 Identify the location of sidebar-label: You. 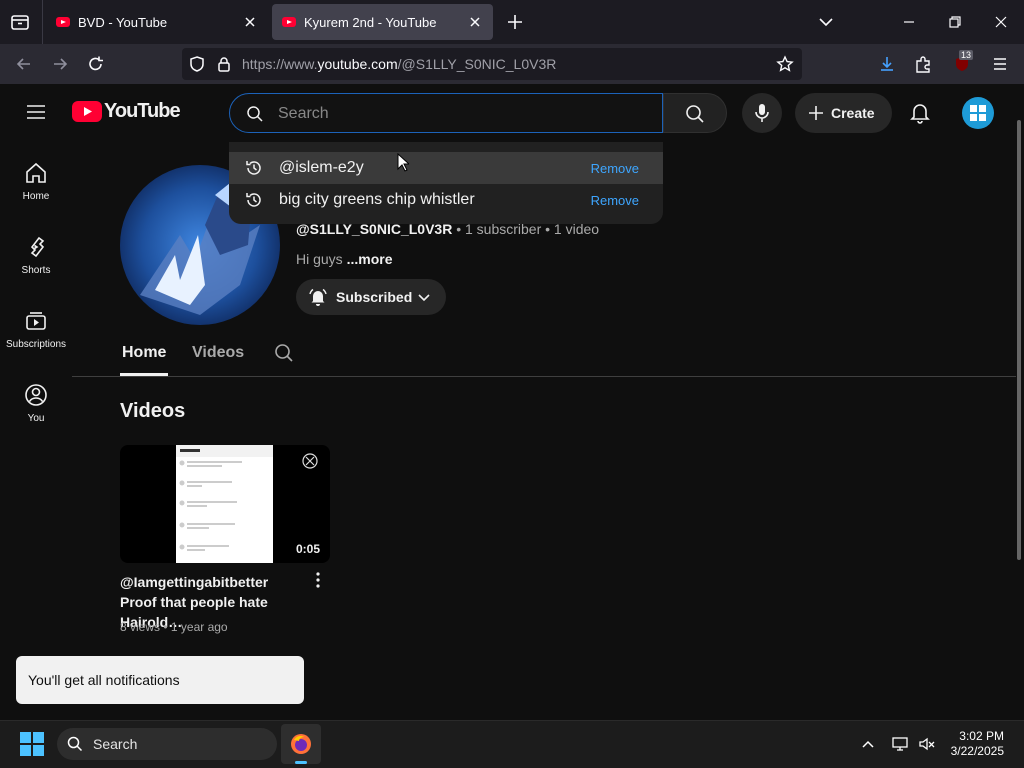
(36, 418).